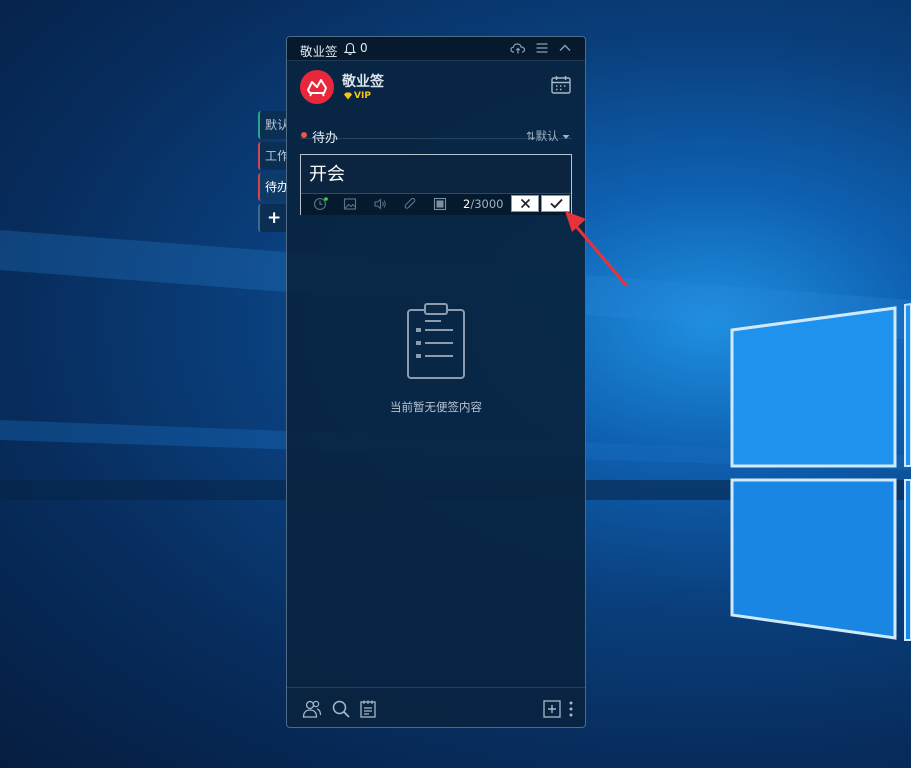  I want to click on bell-icon, so click(350, 49).